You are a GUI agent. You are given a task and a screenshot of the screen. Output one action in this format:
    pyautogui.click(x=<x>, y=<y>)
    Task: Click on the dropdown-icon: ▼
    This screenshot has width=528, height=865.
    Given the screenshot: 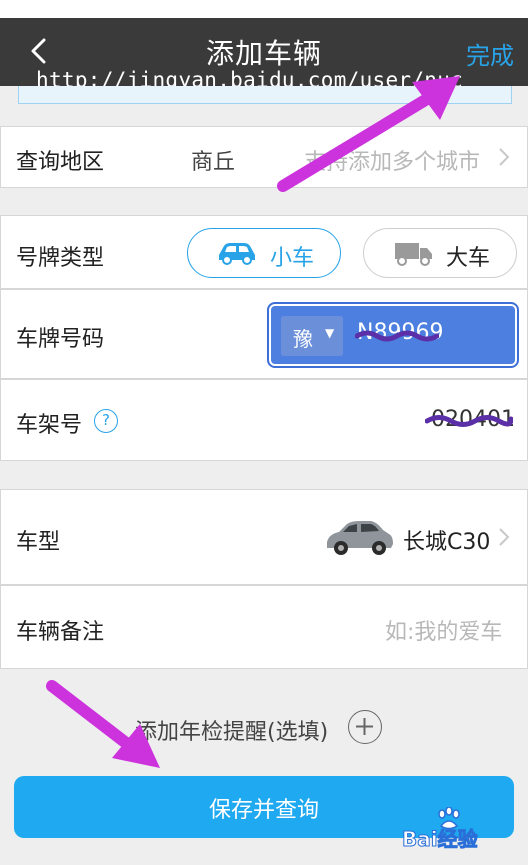 What is the action you would take?
    pyautogui.click(x=330, y=333)
    